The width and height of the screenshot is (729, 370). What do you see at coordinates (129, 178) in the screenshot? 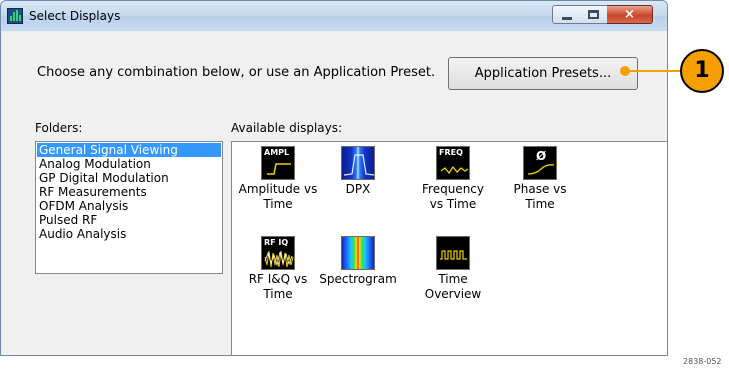
I see `folder-item-gp-digital-modulation: GP Digital Modulation` at bounding box center [129, 178].